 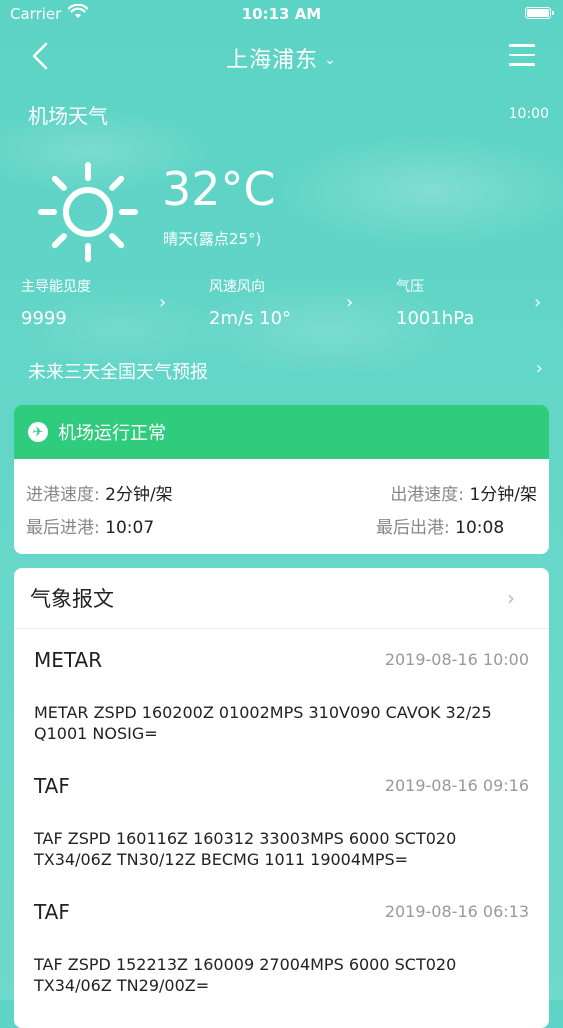 I want to click on report-date: 2019-08-16 06:13, so click(x=456, y=911).